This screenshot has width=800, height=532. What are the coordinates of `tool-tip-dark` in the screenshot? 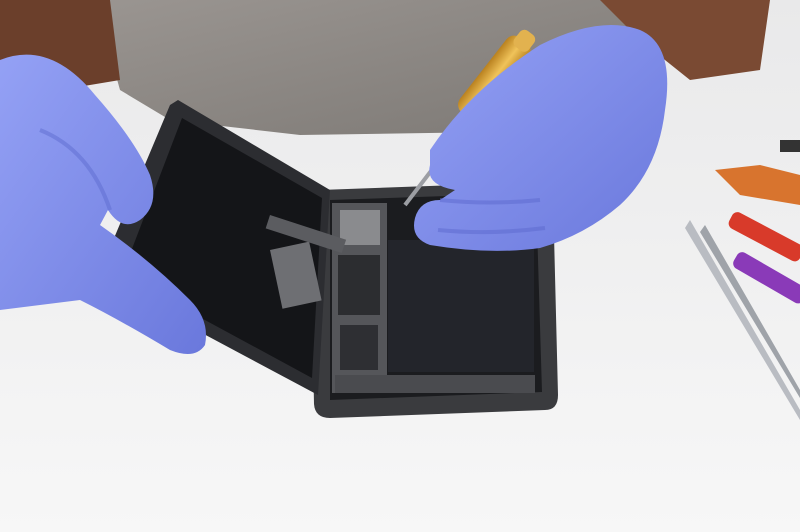 It's located at (790, 146).